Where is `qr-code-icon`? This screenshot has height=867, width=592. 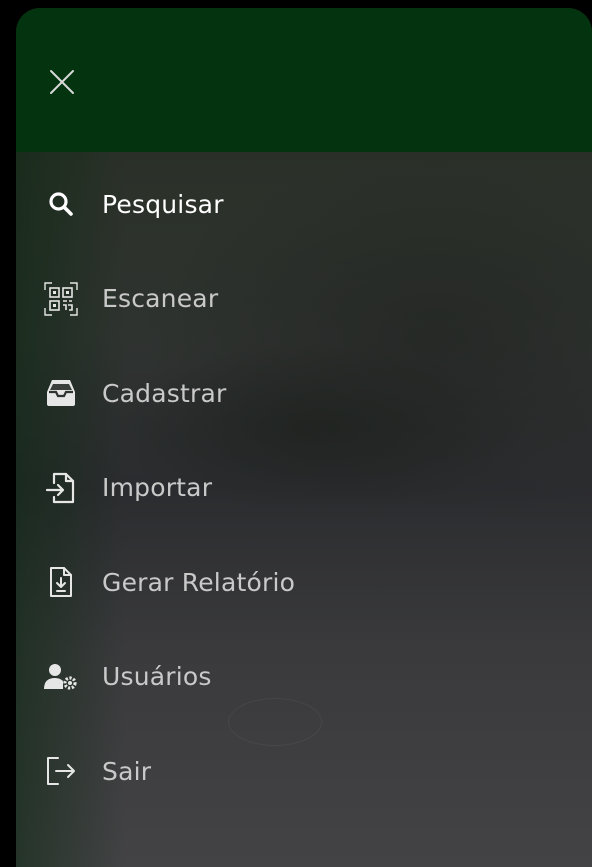
qr-code-icon is located at coordinates (61, 299).